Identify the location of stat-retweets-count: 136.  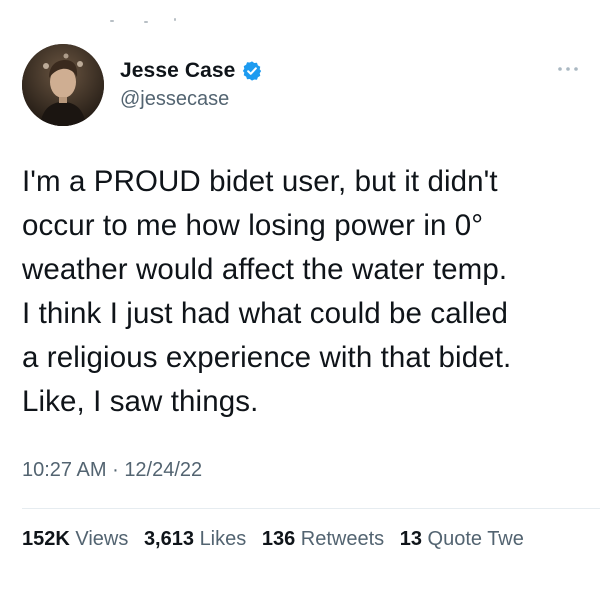
(278, 539).